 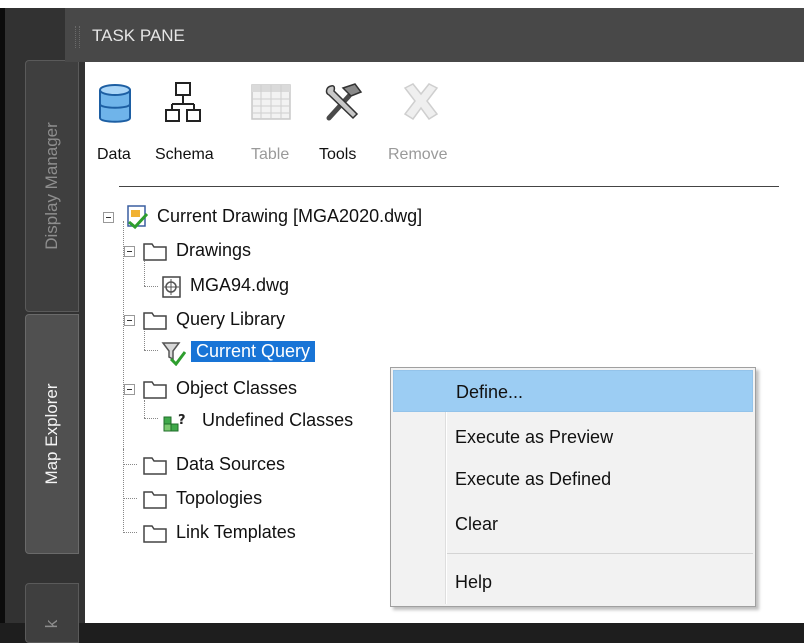 I want to click on tree-item-label: Current Drawing [MGA2020.dwg], so click(x=290, y=216).